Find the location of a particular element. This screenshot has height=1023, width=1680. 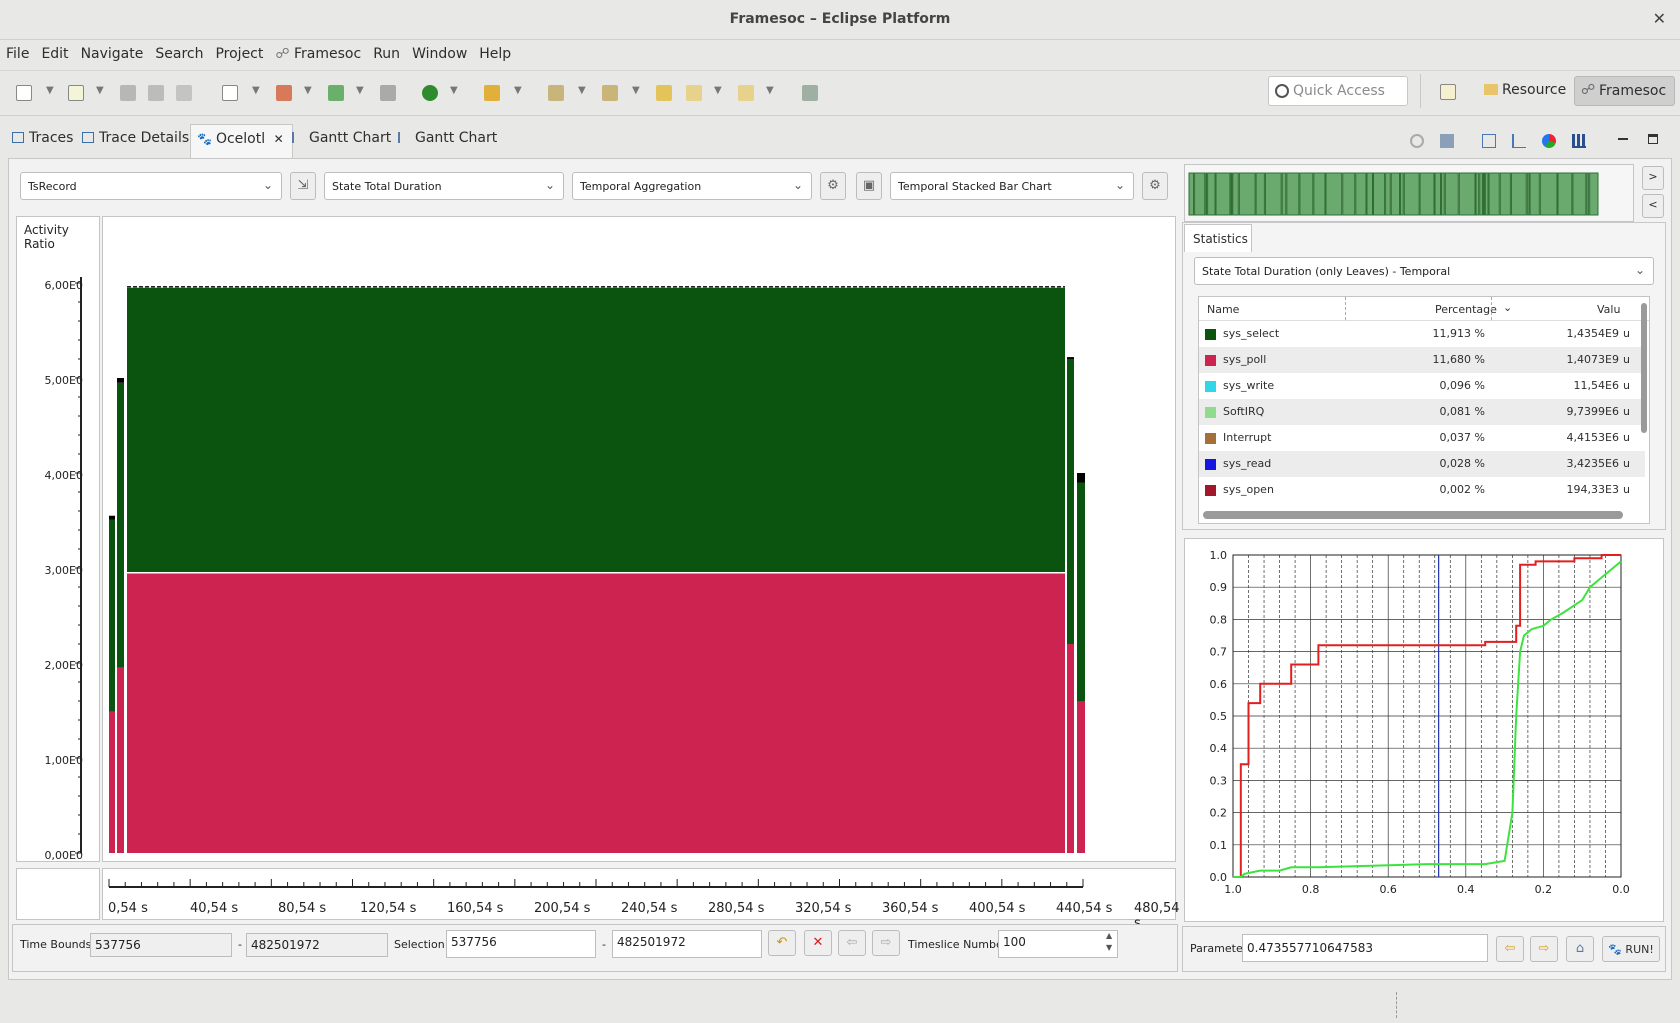

menu-framesoc: ☍ Framesoc is located at coordinates (318, 54).